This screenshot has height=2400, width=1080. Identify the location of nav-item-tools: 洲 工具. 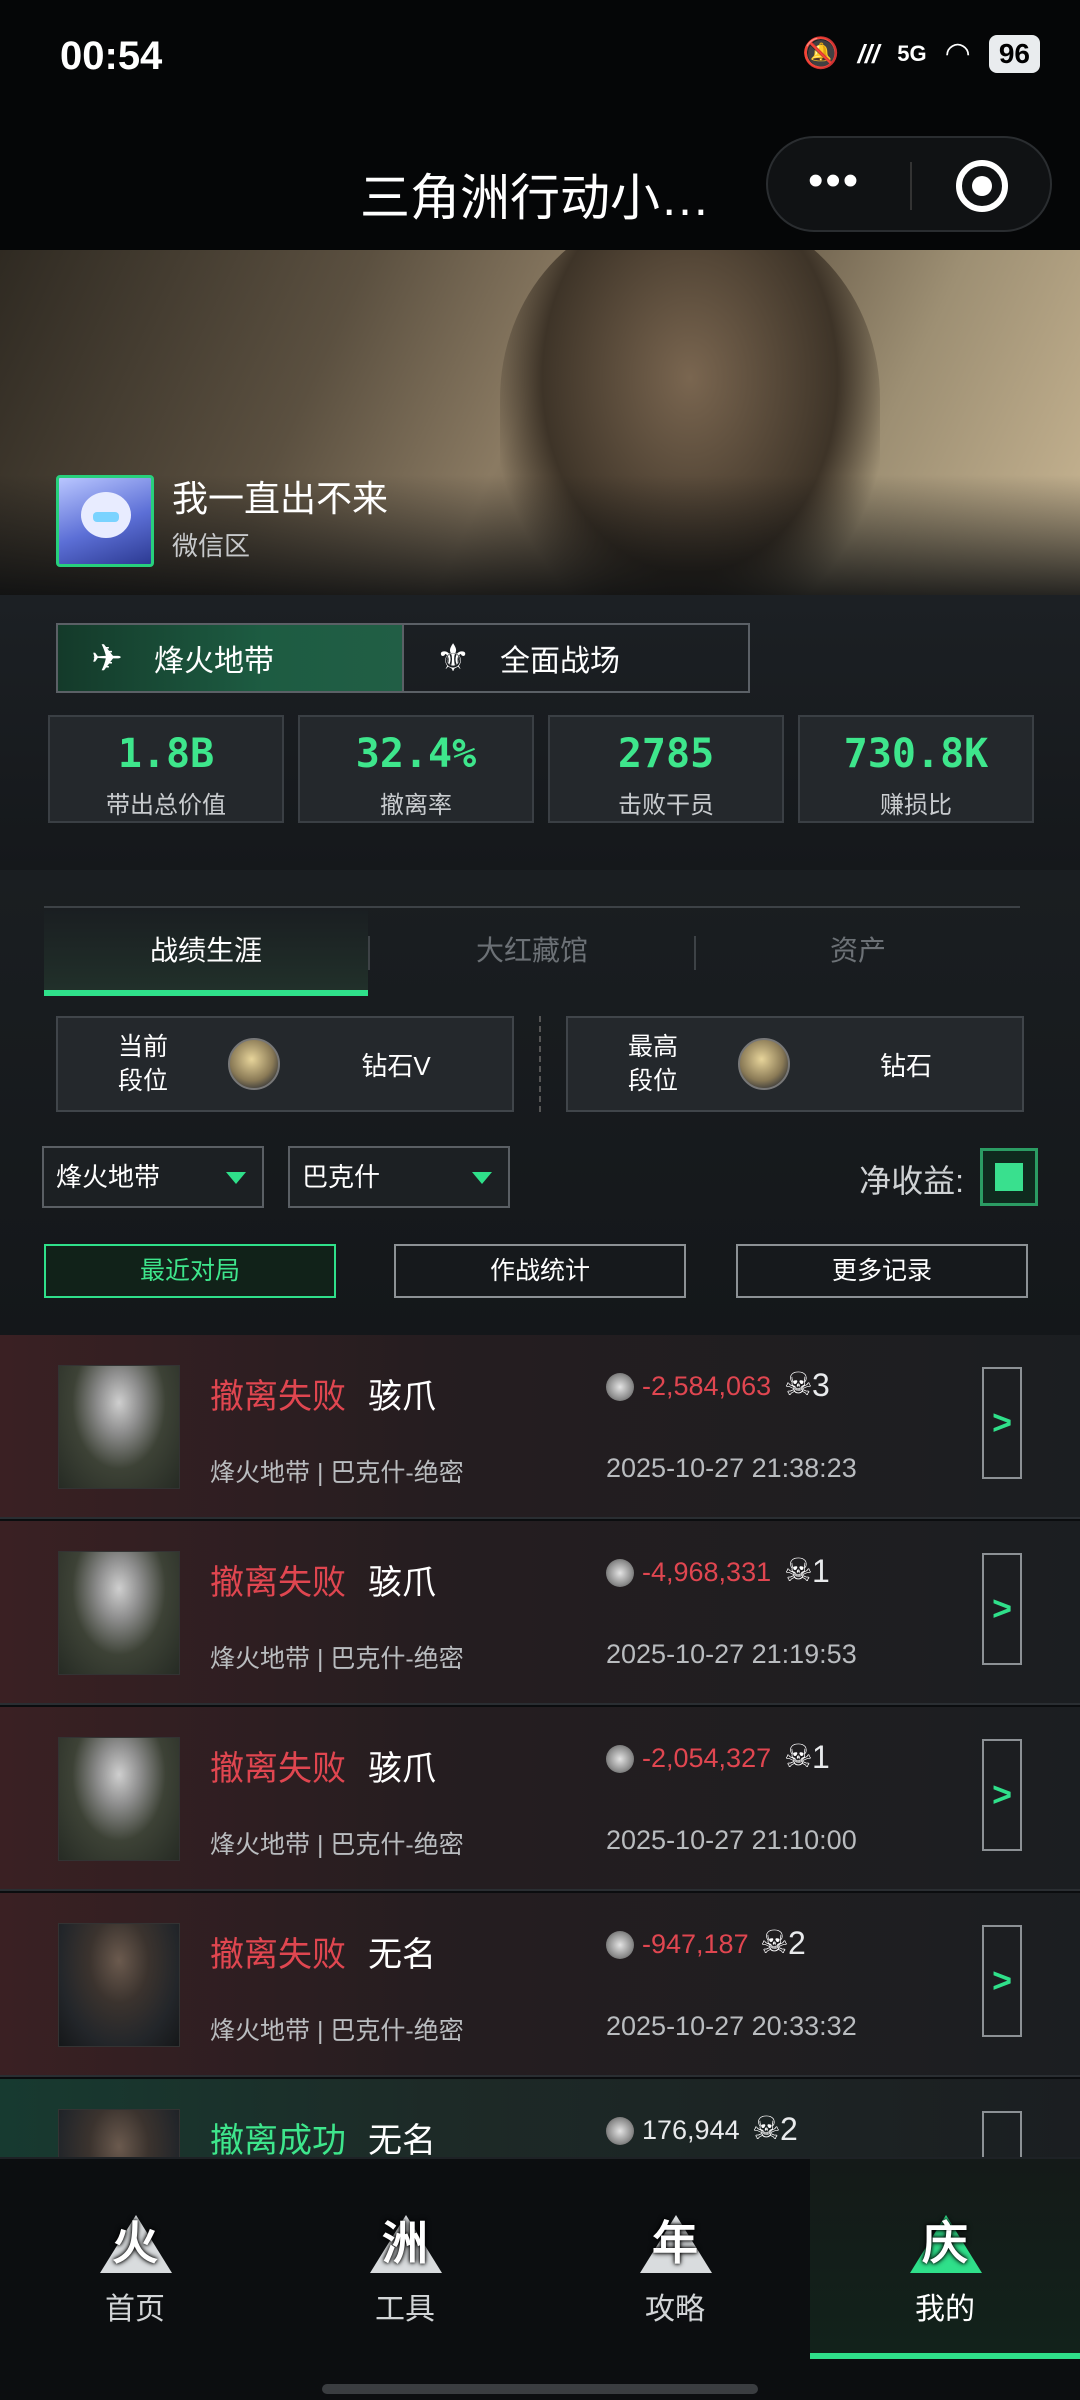
(405, 2259).